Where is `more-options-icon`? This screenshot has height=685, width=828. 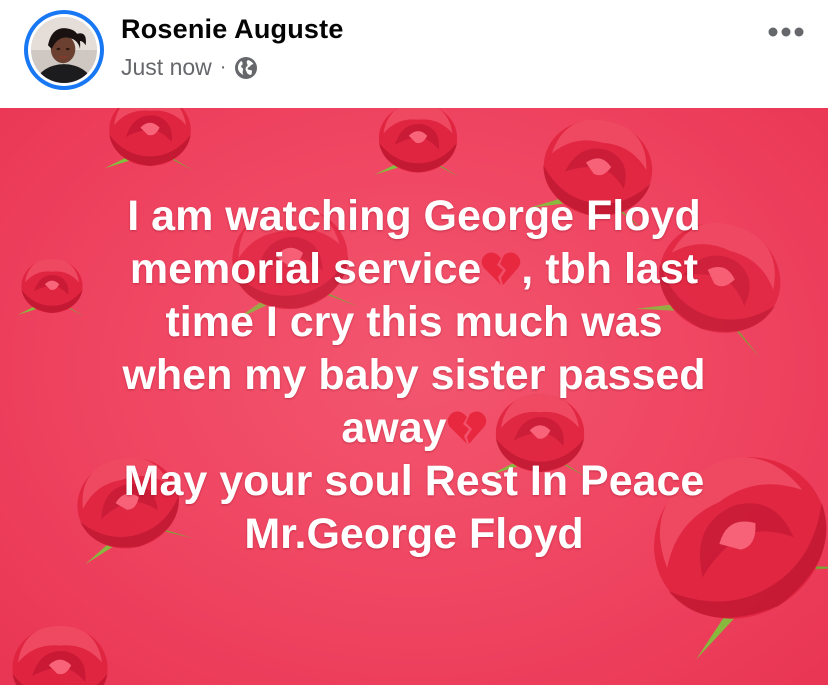 more-options-icon is located at coordinates (786, 32).